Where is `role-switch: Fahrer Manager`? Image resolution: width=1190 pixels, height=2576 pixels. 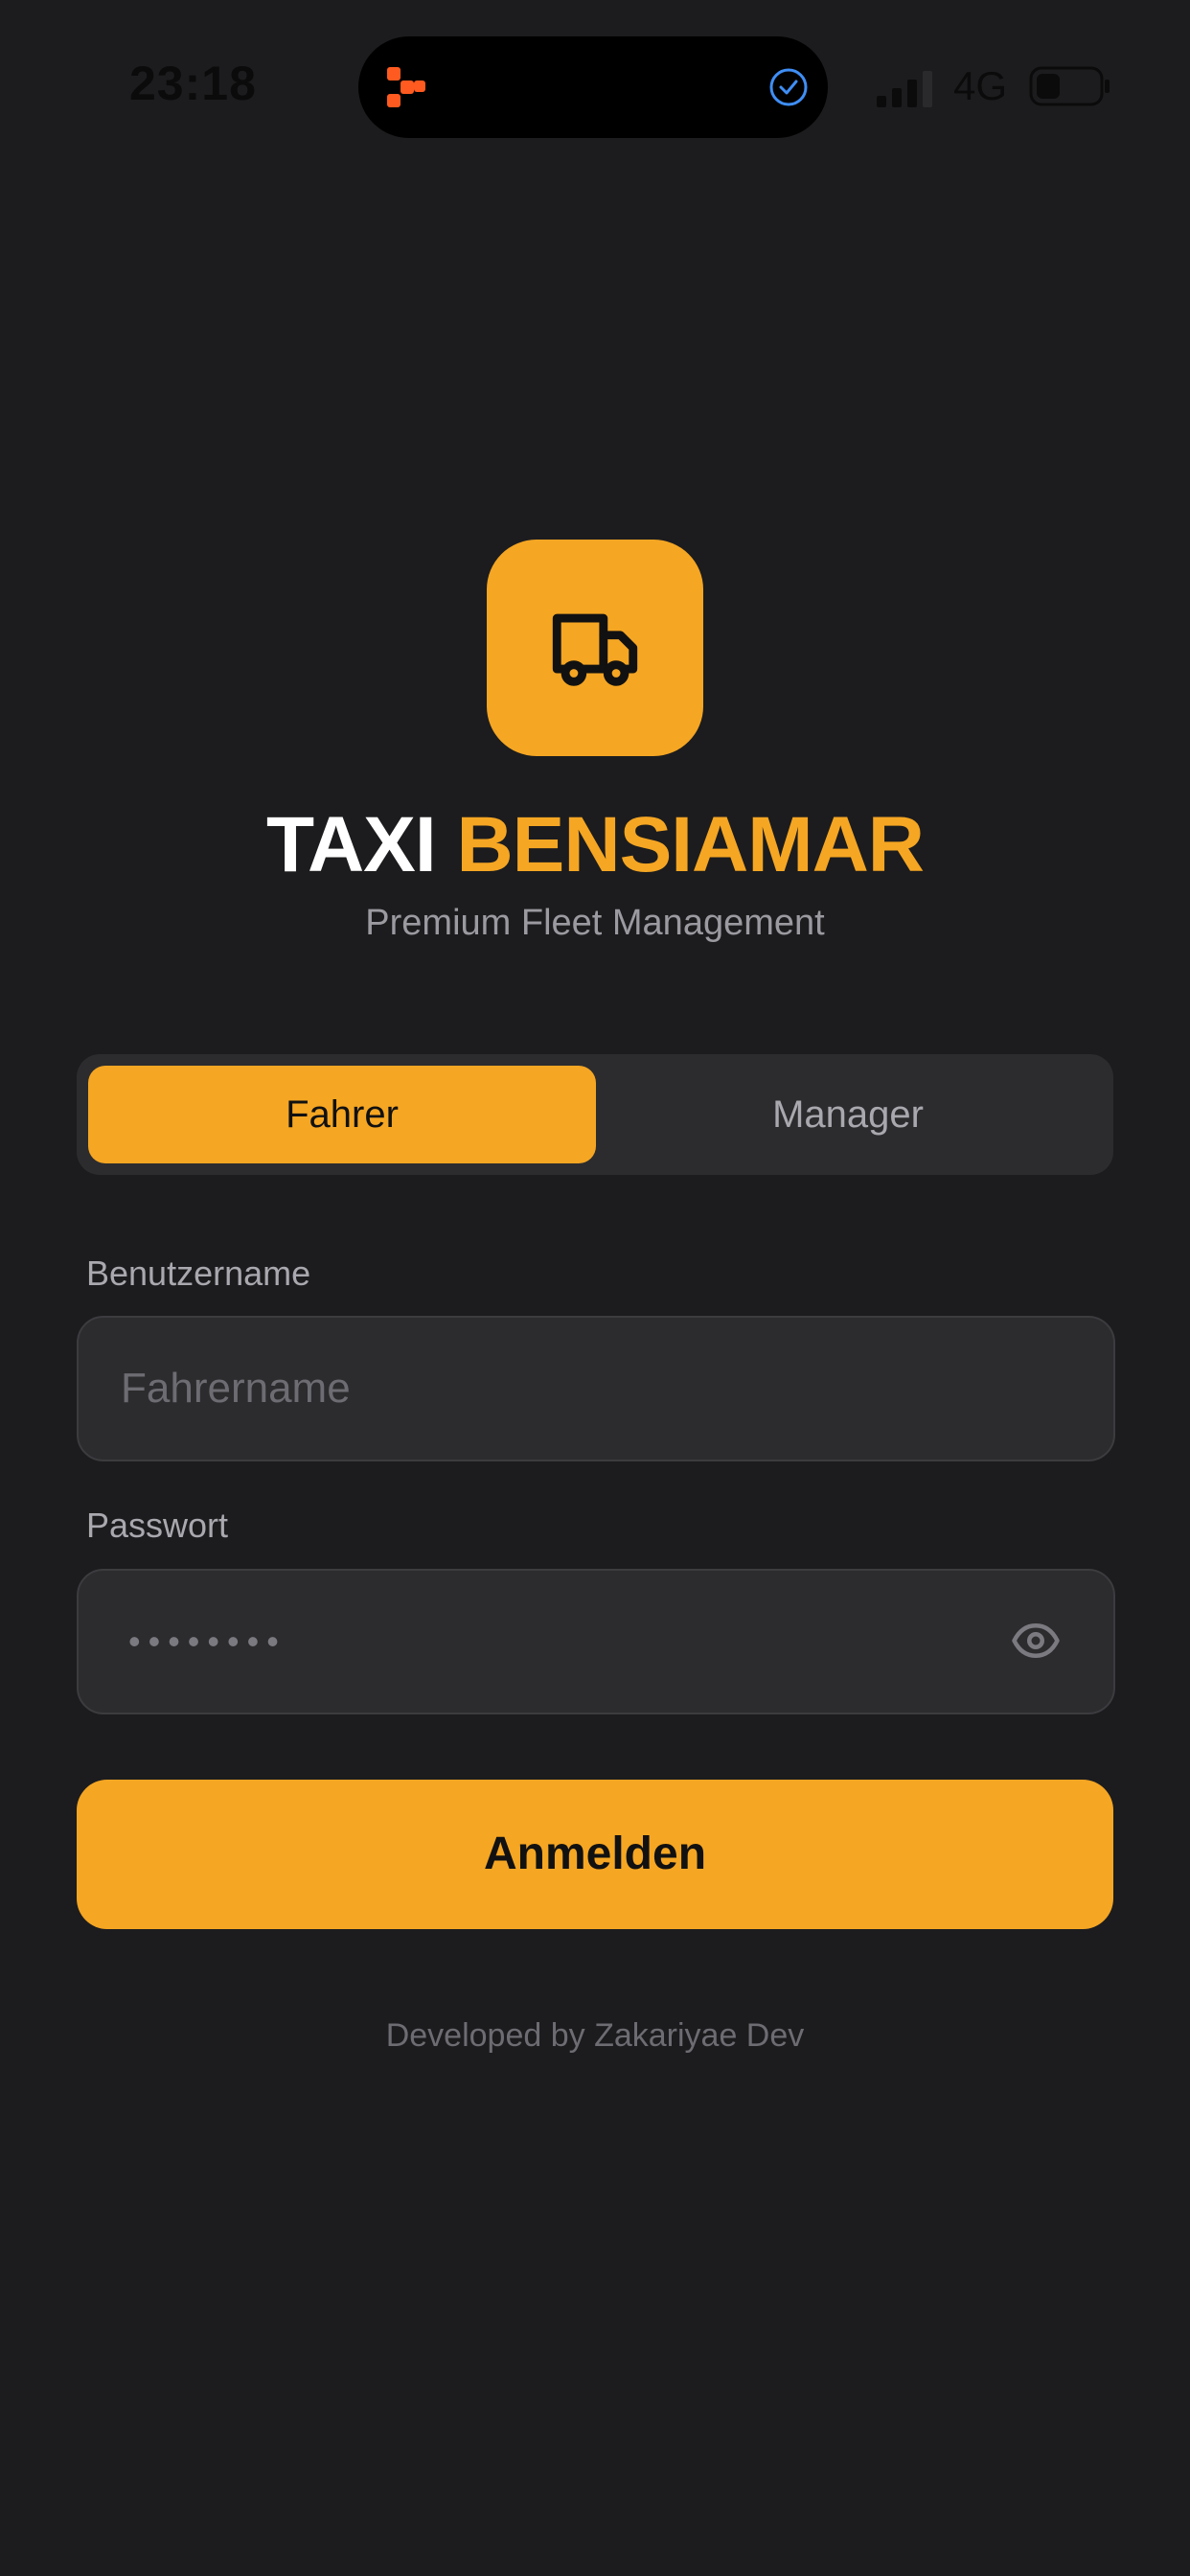
role-switch: Fahrer Manager is located at coordinates (595, 1114).